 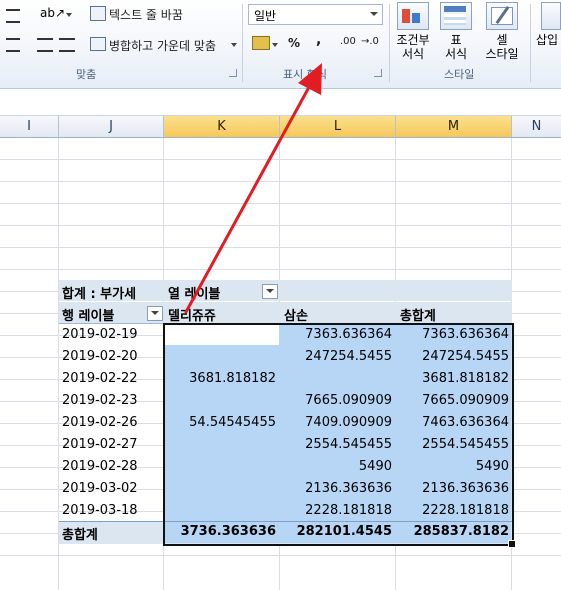 I want to click on row-label-date: 2019-02-19, so click(x=100, y=334).